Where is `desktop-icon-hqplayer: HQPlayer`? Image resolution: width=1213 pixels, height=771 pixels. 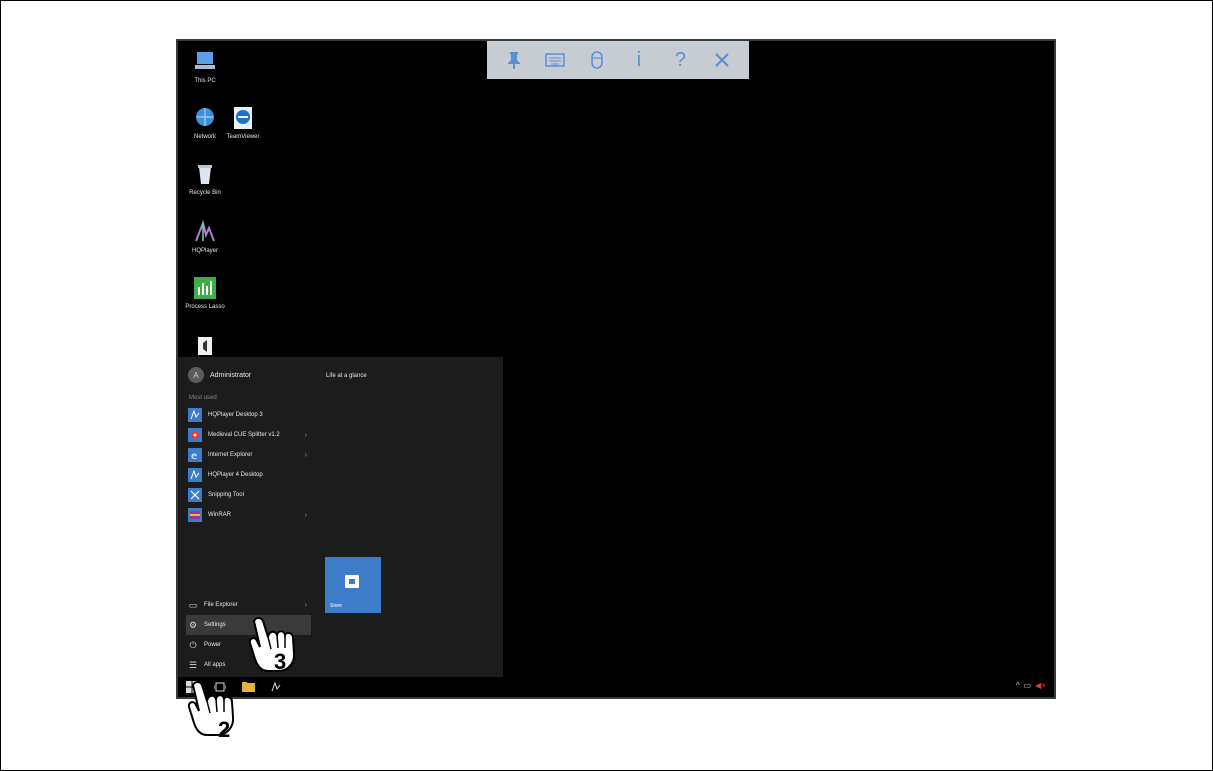 desktop-icon-hqplayer: HQPlayer is located at coordinates (205, 237).